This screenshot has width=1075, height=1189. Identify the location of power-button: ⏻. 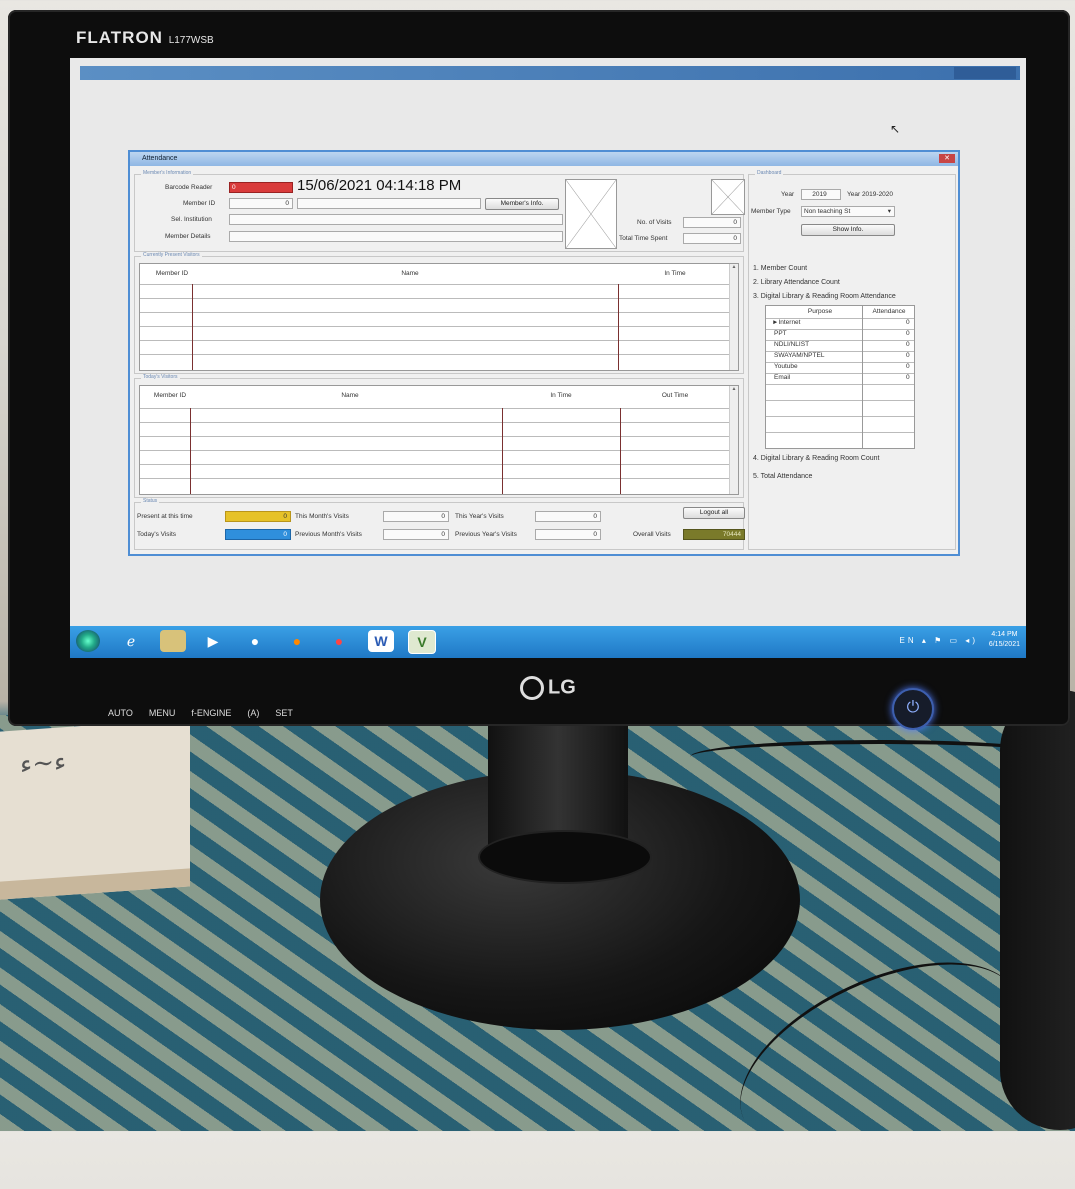
(913, 709).